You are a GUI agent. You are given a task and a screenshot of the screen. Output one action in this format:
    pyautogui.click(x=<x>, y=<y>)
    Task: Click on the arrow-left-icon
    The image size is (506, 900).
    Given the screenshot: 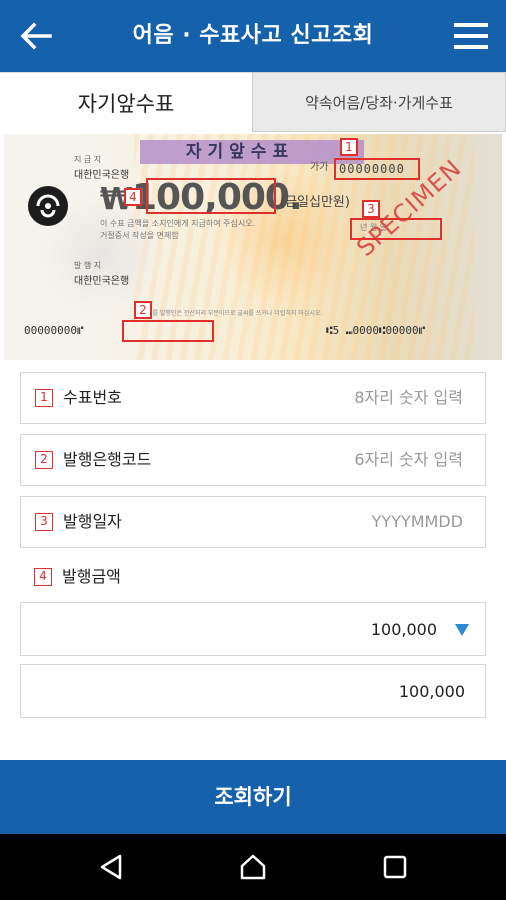 What is the action you would take?
    pyautogui.click(x=36, y=36)
    